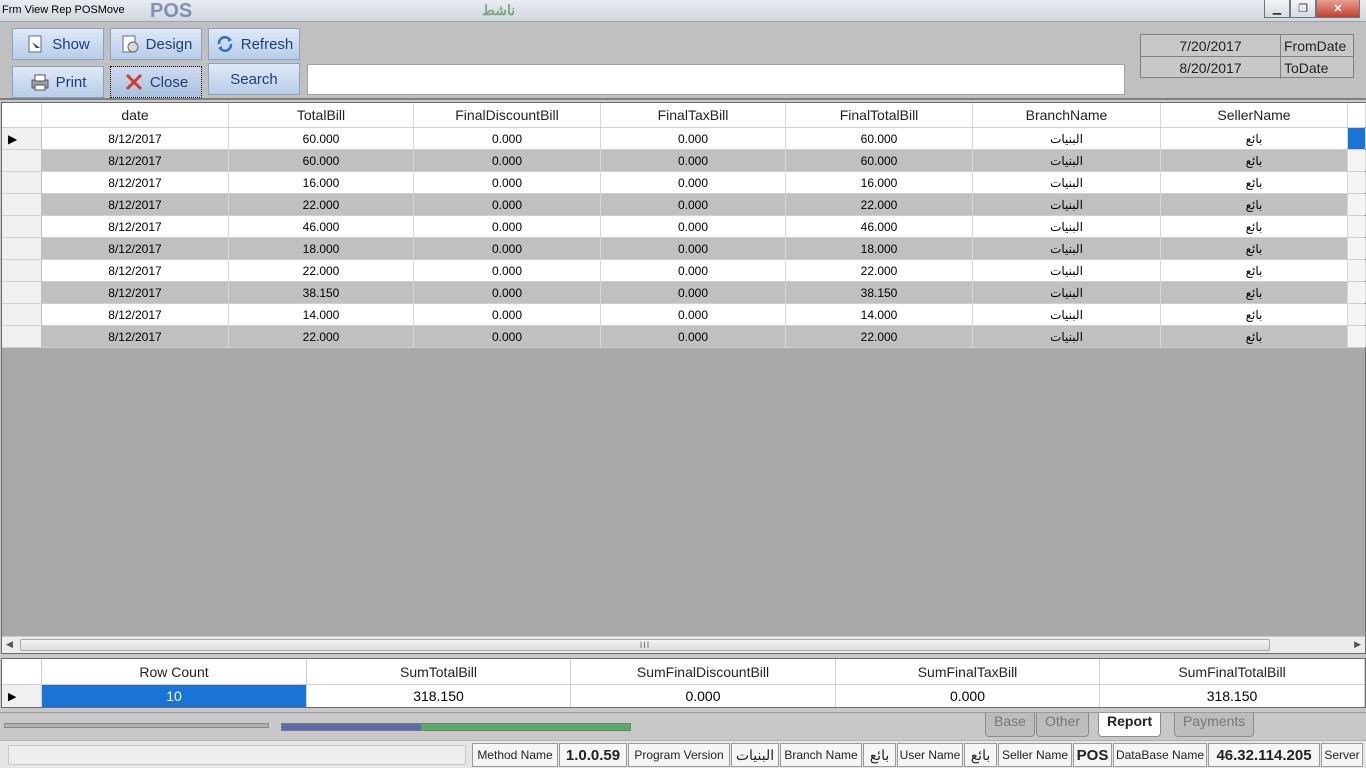  I want to click on close-window-button: ✕, so click(1338, 9).